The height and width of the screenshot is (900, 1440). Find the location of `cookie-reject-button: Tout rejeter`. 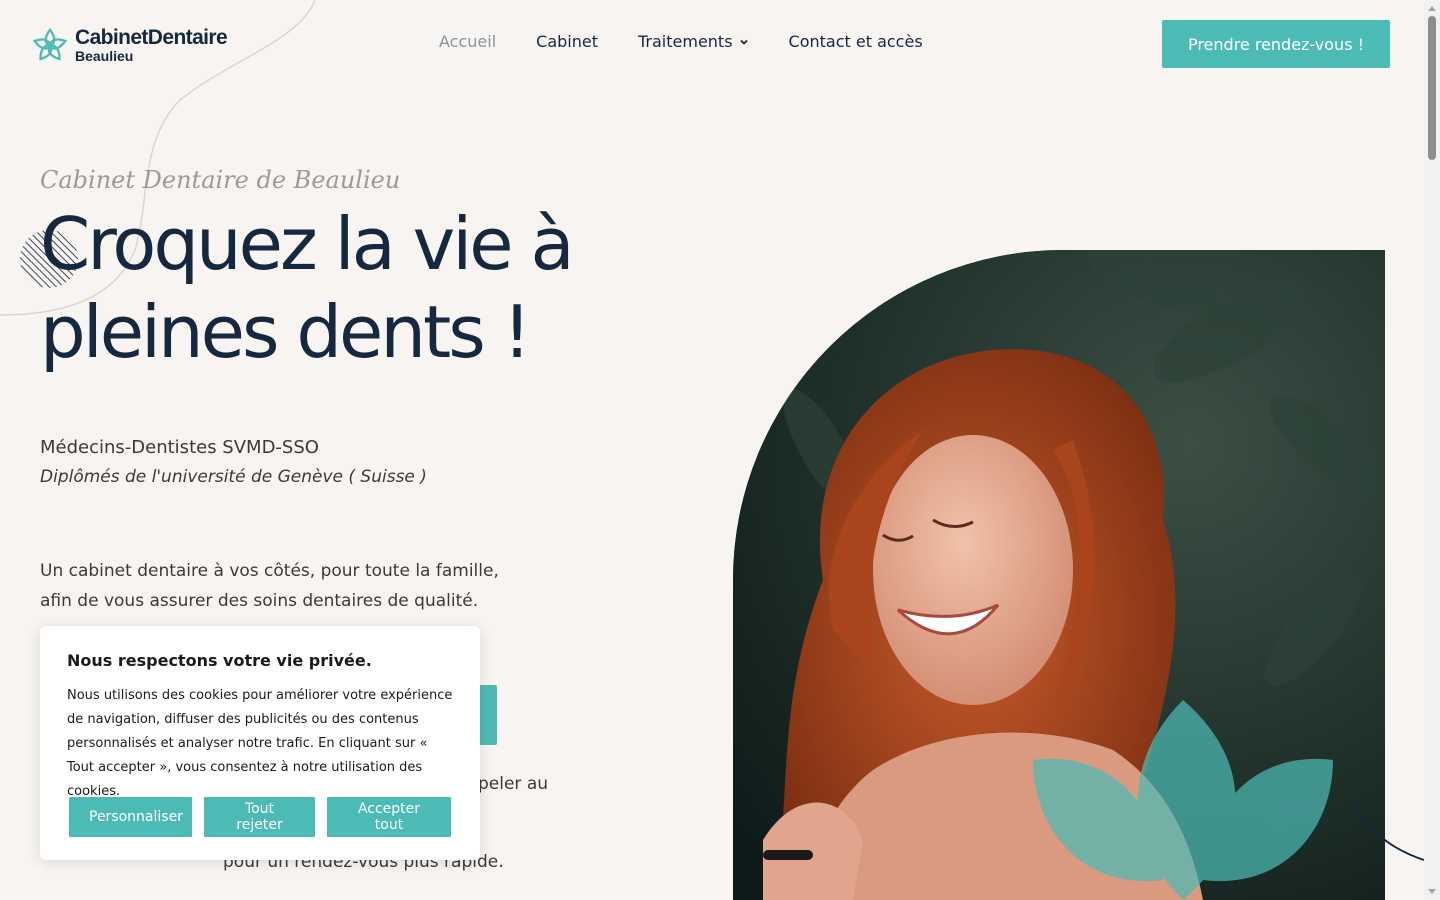

cookie-reject-button: Tout rejeter is located at coordinates (259, 817).